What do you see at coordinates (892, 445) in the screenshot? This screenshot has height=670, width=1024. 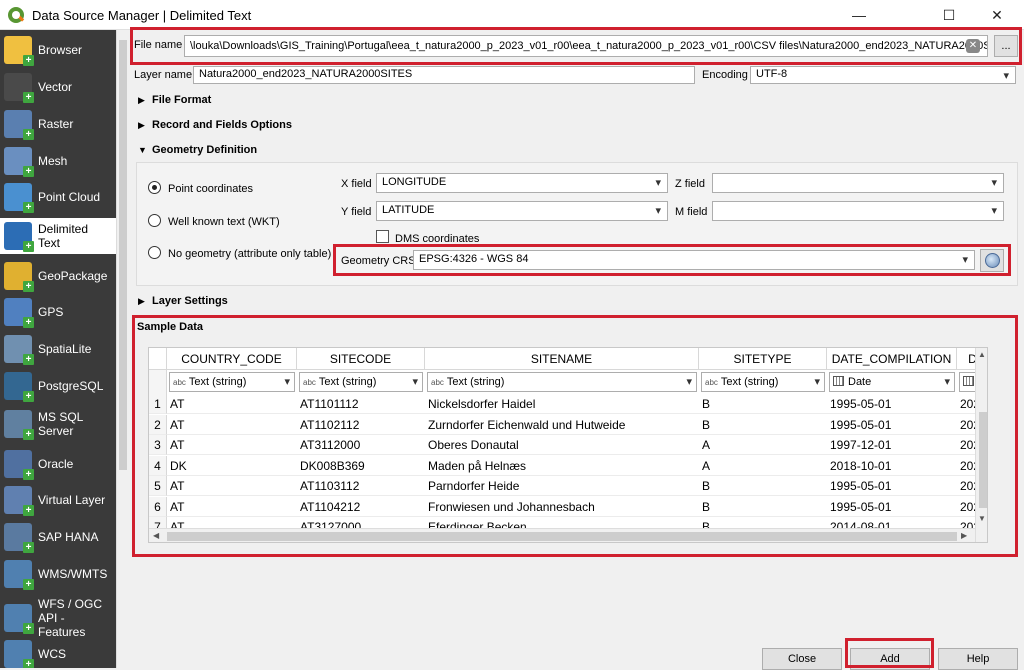 I see `table-cell: 1997-12-01` at bounding box center [892, 445].